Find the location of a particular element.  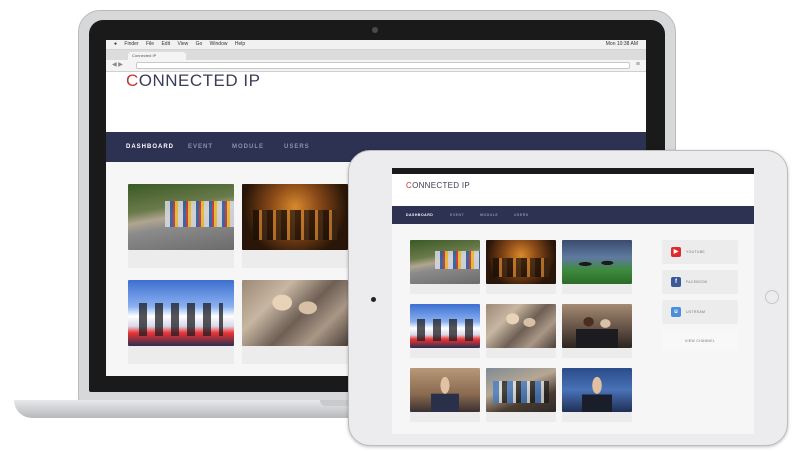

logo-accent-letter: C is located at coordinates (132, 80).